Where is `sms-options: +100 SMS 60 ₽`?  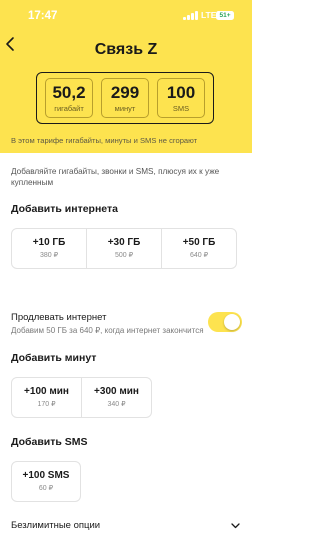 sms-options: +100 SMS 60 ₽ is located at coordinates (46, 481).